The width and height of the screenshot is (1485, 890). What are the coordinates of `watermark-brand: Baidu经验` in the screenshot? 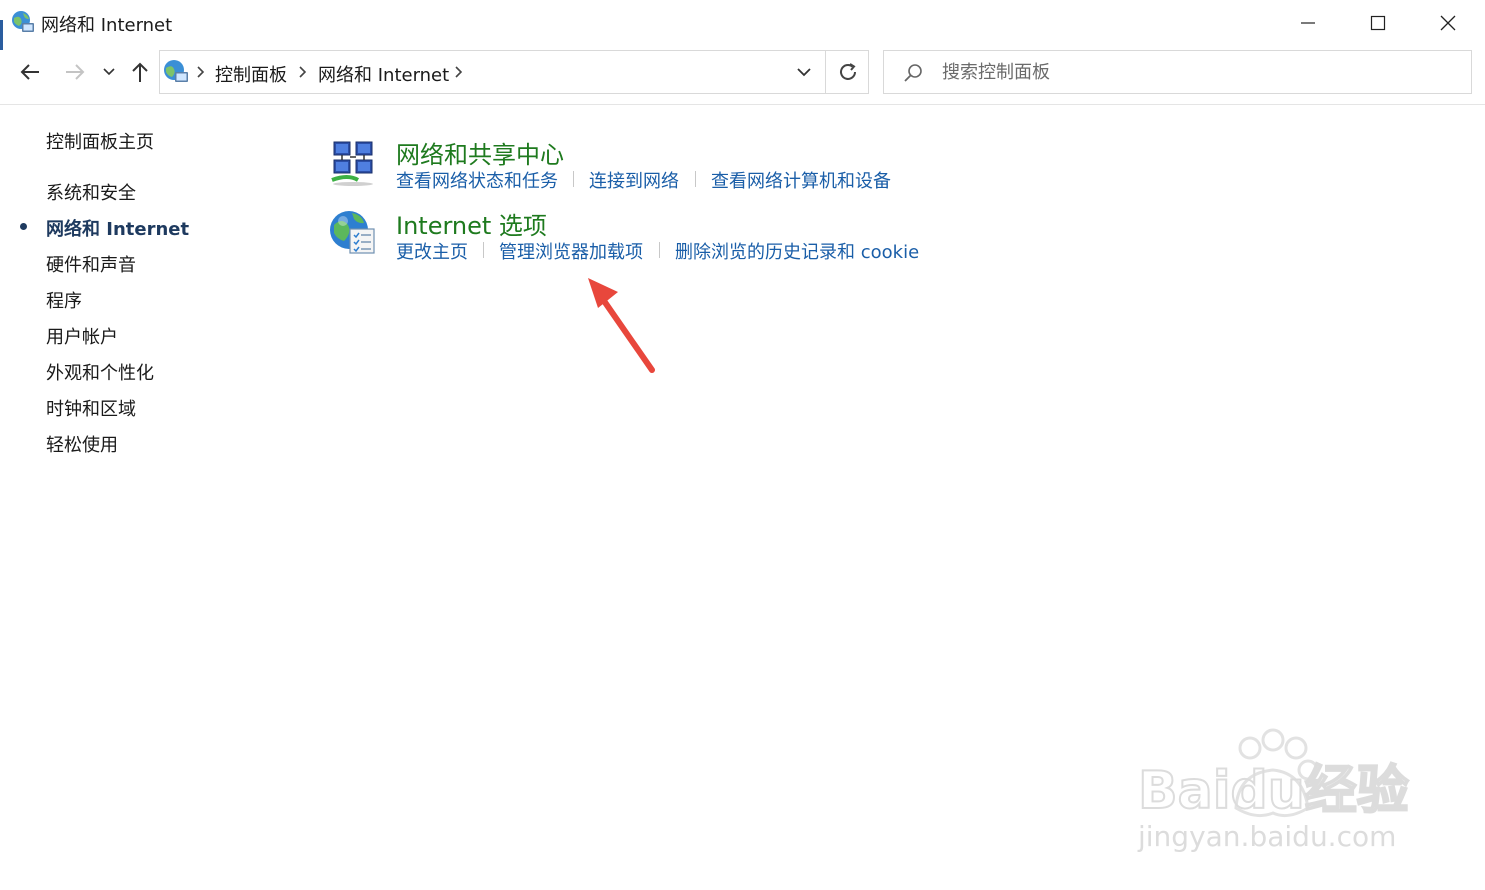 It's located at (1273, 791).